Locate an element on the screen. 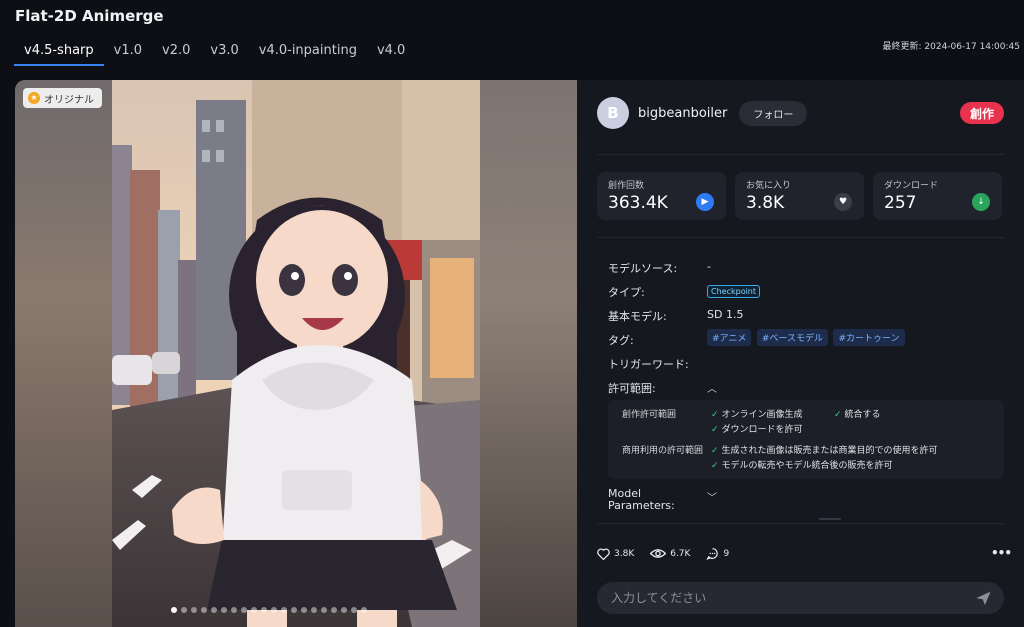  avatar: B is located at coordinates (613, 113).